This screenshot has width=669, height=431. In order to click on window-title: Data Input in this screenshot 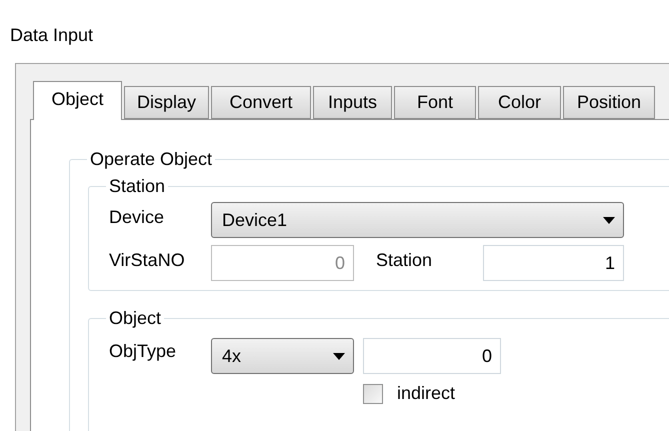, I will do `click(51, 35)`.